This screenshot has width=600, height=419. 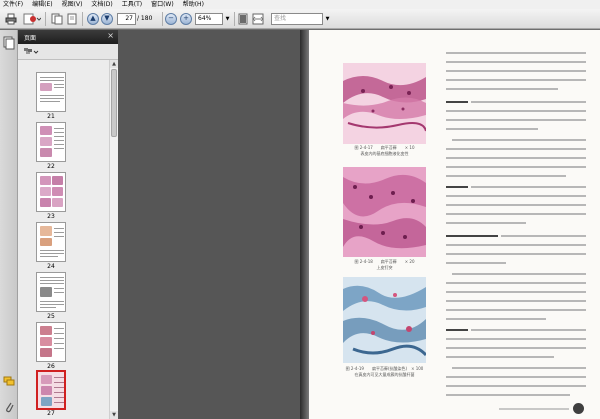 I want to click on search-input: 查找, so click(x=297, y=19).